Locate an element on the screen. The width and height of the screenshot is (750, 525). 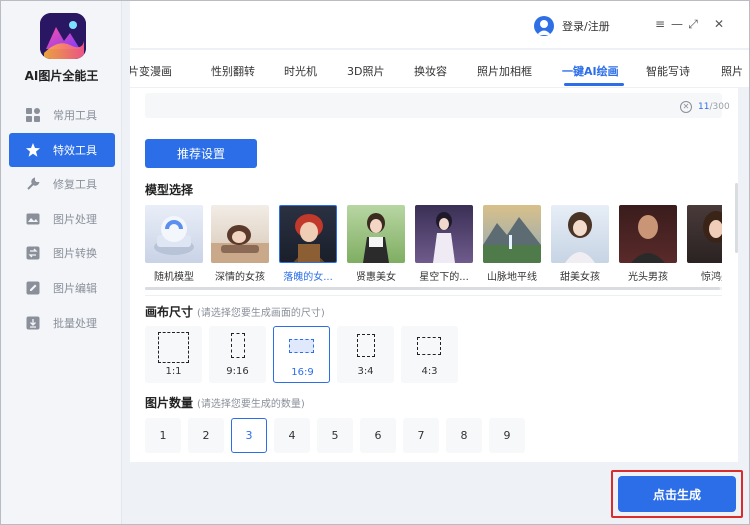
tab-time-machine: 时光机 is located at coordinates (300, 71).